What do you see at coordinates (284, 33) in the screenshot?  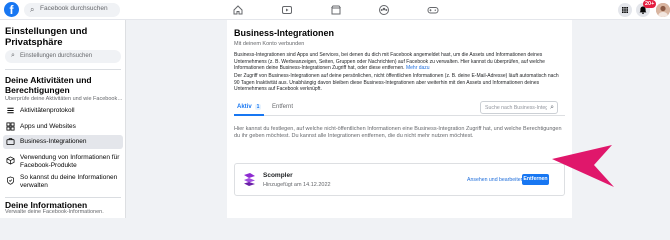 I see `page-title: Business-Integrationen` at bounding box center [284, 33].